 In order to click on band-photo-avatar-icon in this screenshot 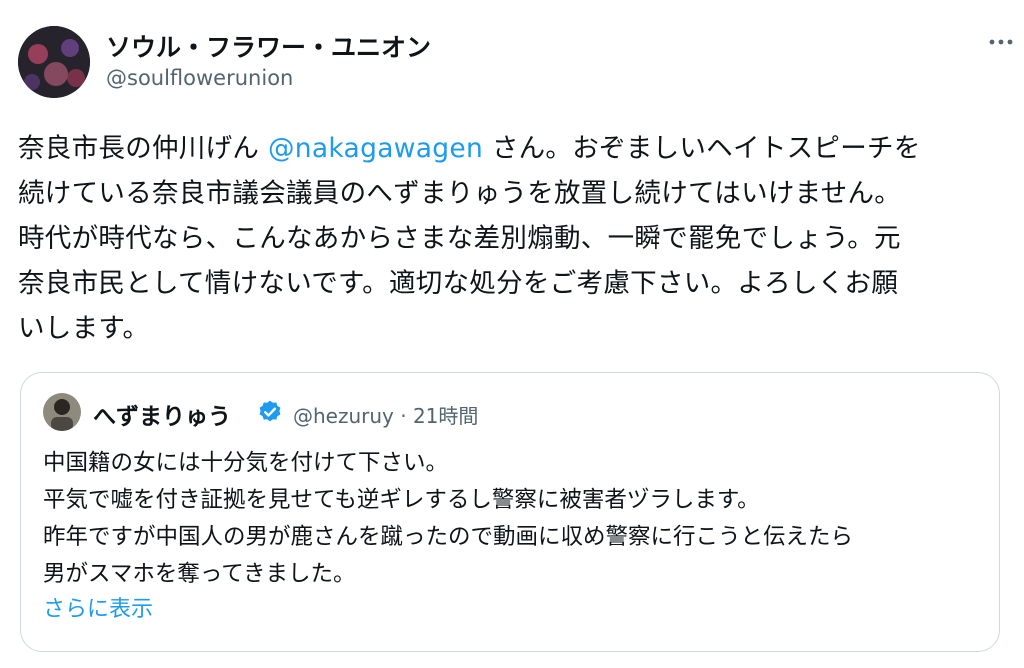, I will do `click(54, 62)`.